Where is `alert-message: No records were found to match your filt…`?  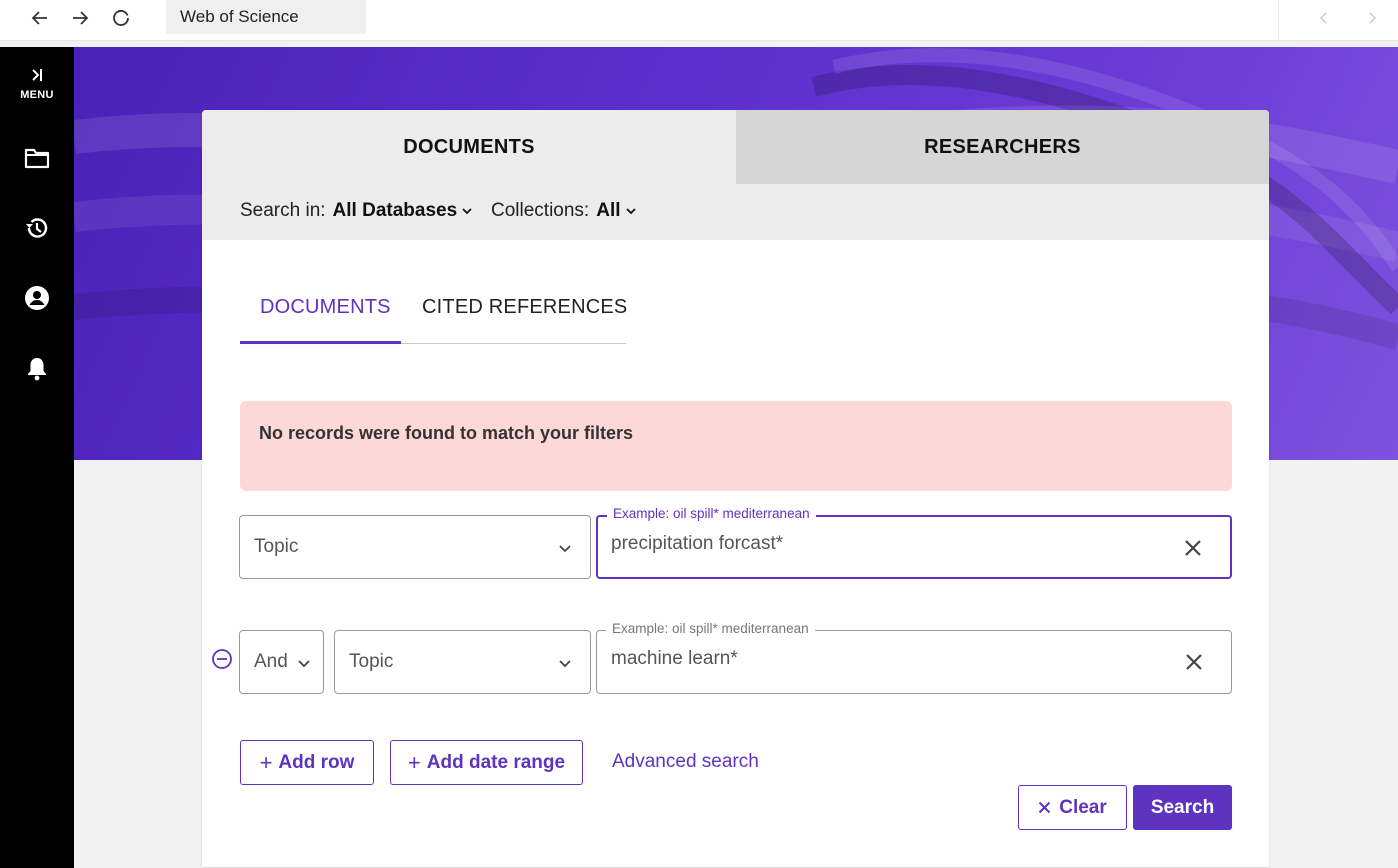 alert-message: No records were found to match your filt… is located at coordinates (446, 433).